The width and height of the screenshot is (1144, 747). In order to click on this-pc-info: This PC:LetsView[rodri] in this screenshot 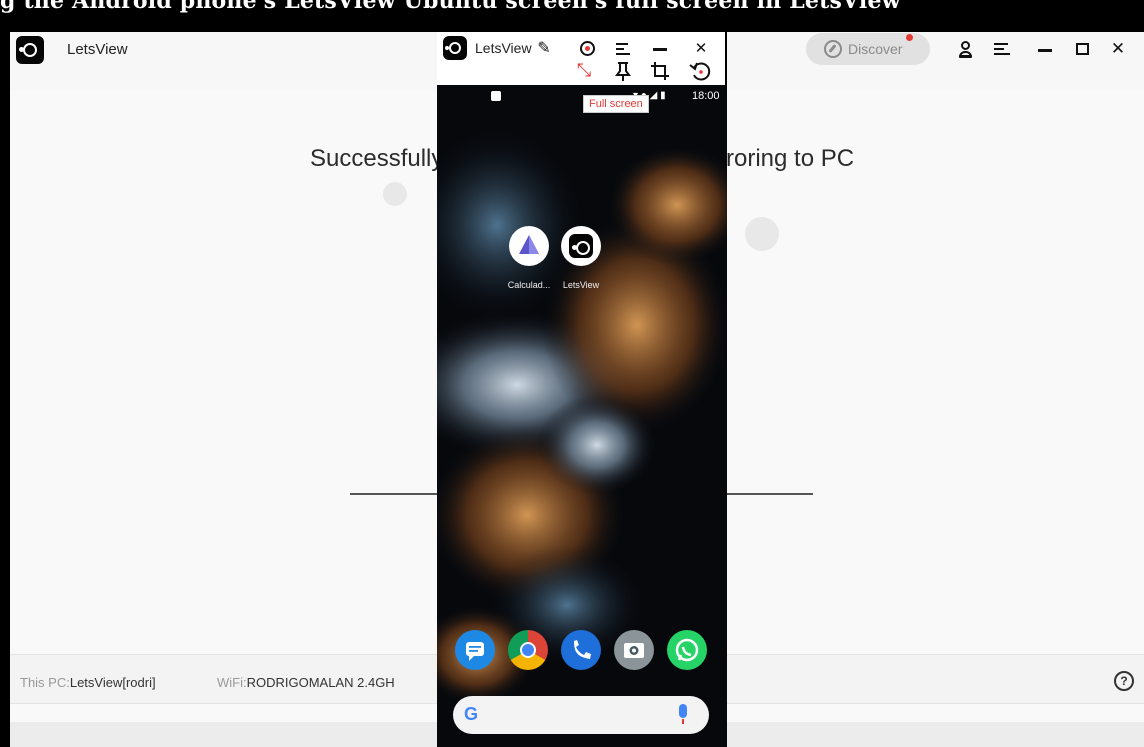, I will do `click(88, 682)`.